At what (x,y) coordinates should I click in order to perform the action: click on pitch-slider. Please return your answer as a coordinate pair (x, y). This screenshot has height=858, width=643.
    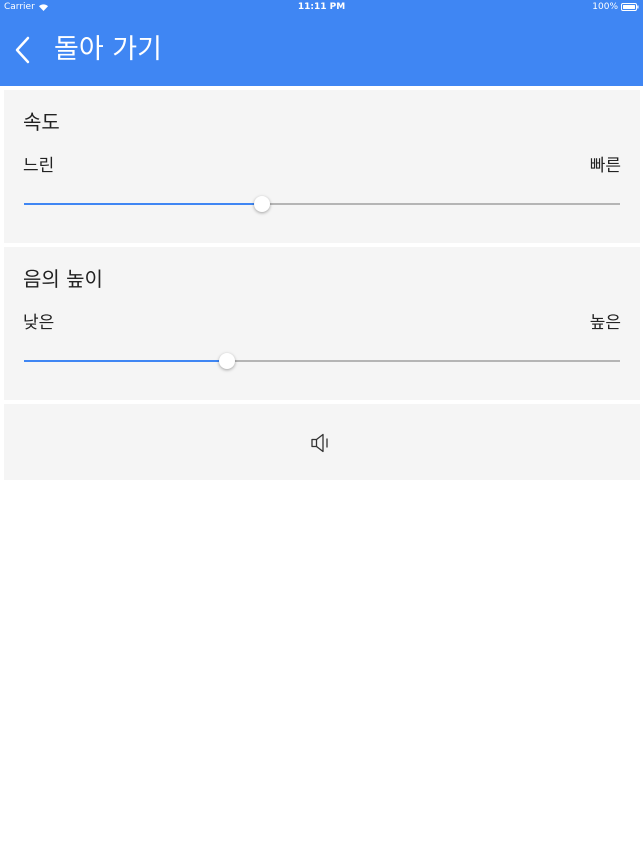
    Looking at the image, I should click on (322, 361).